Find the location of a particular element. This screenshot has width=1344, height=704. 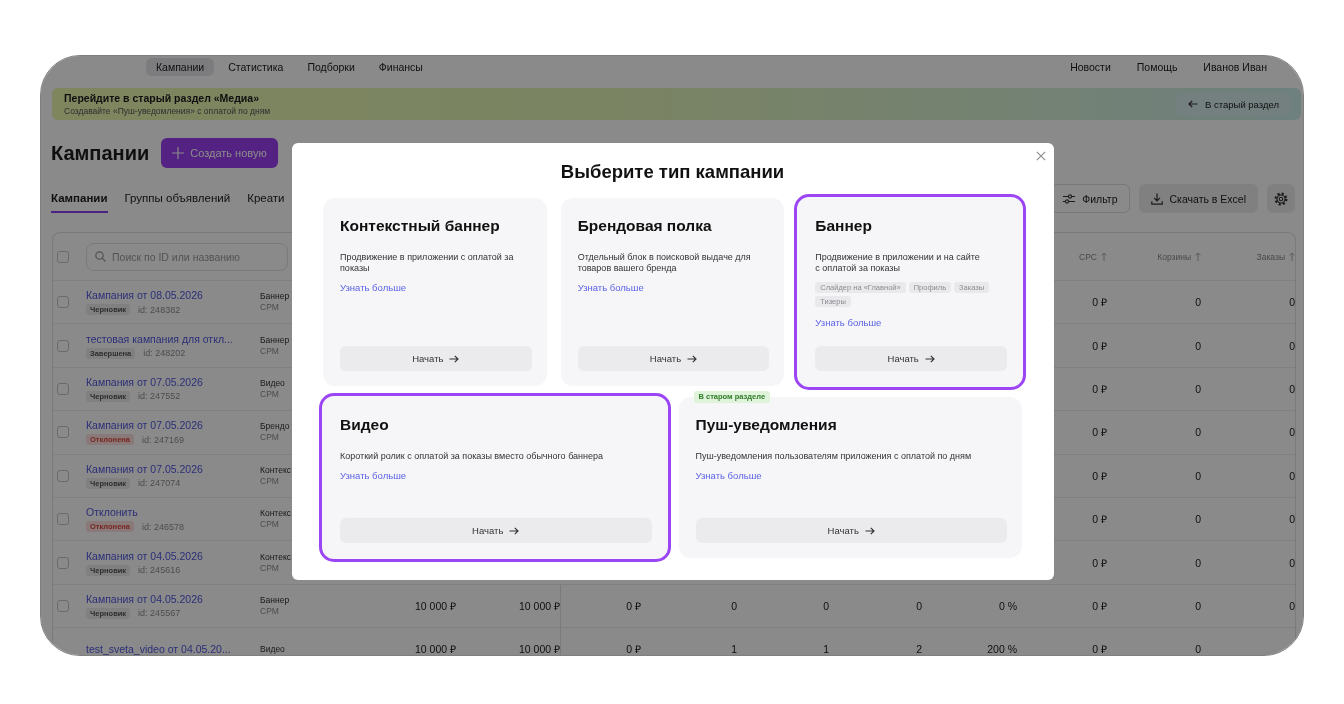

card-title: Брендовая полка is located at coordinates (644, 226).